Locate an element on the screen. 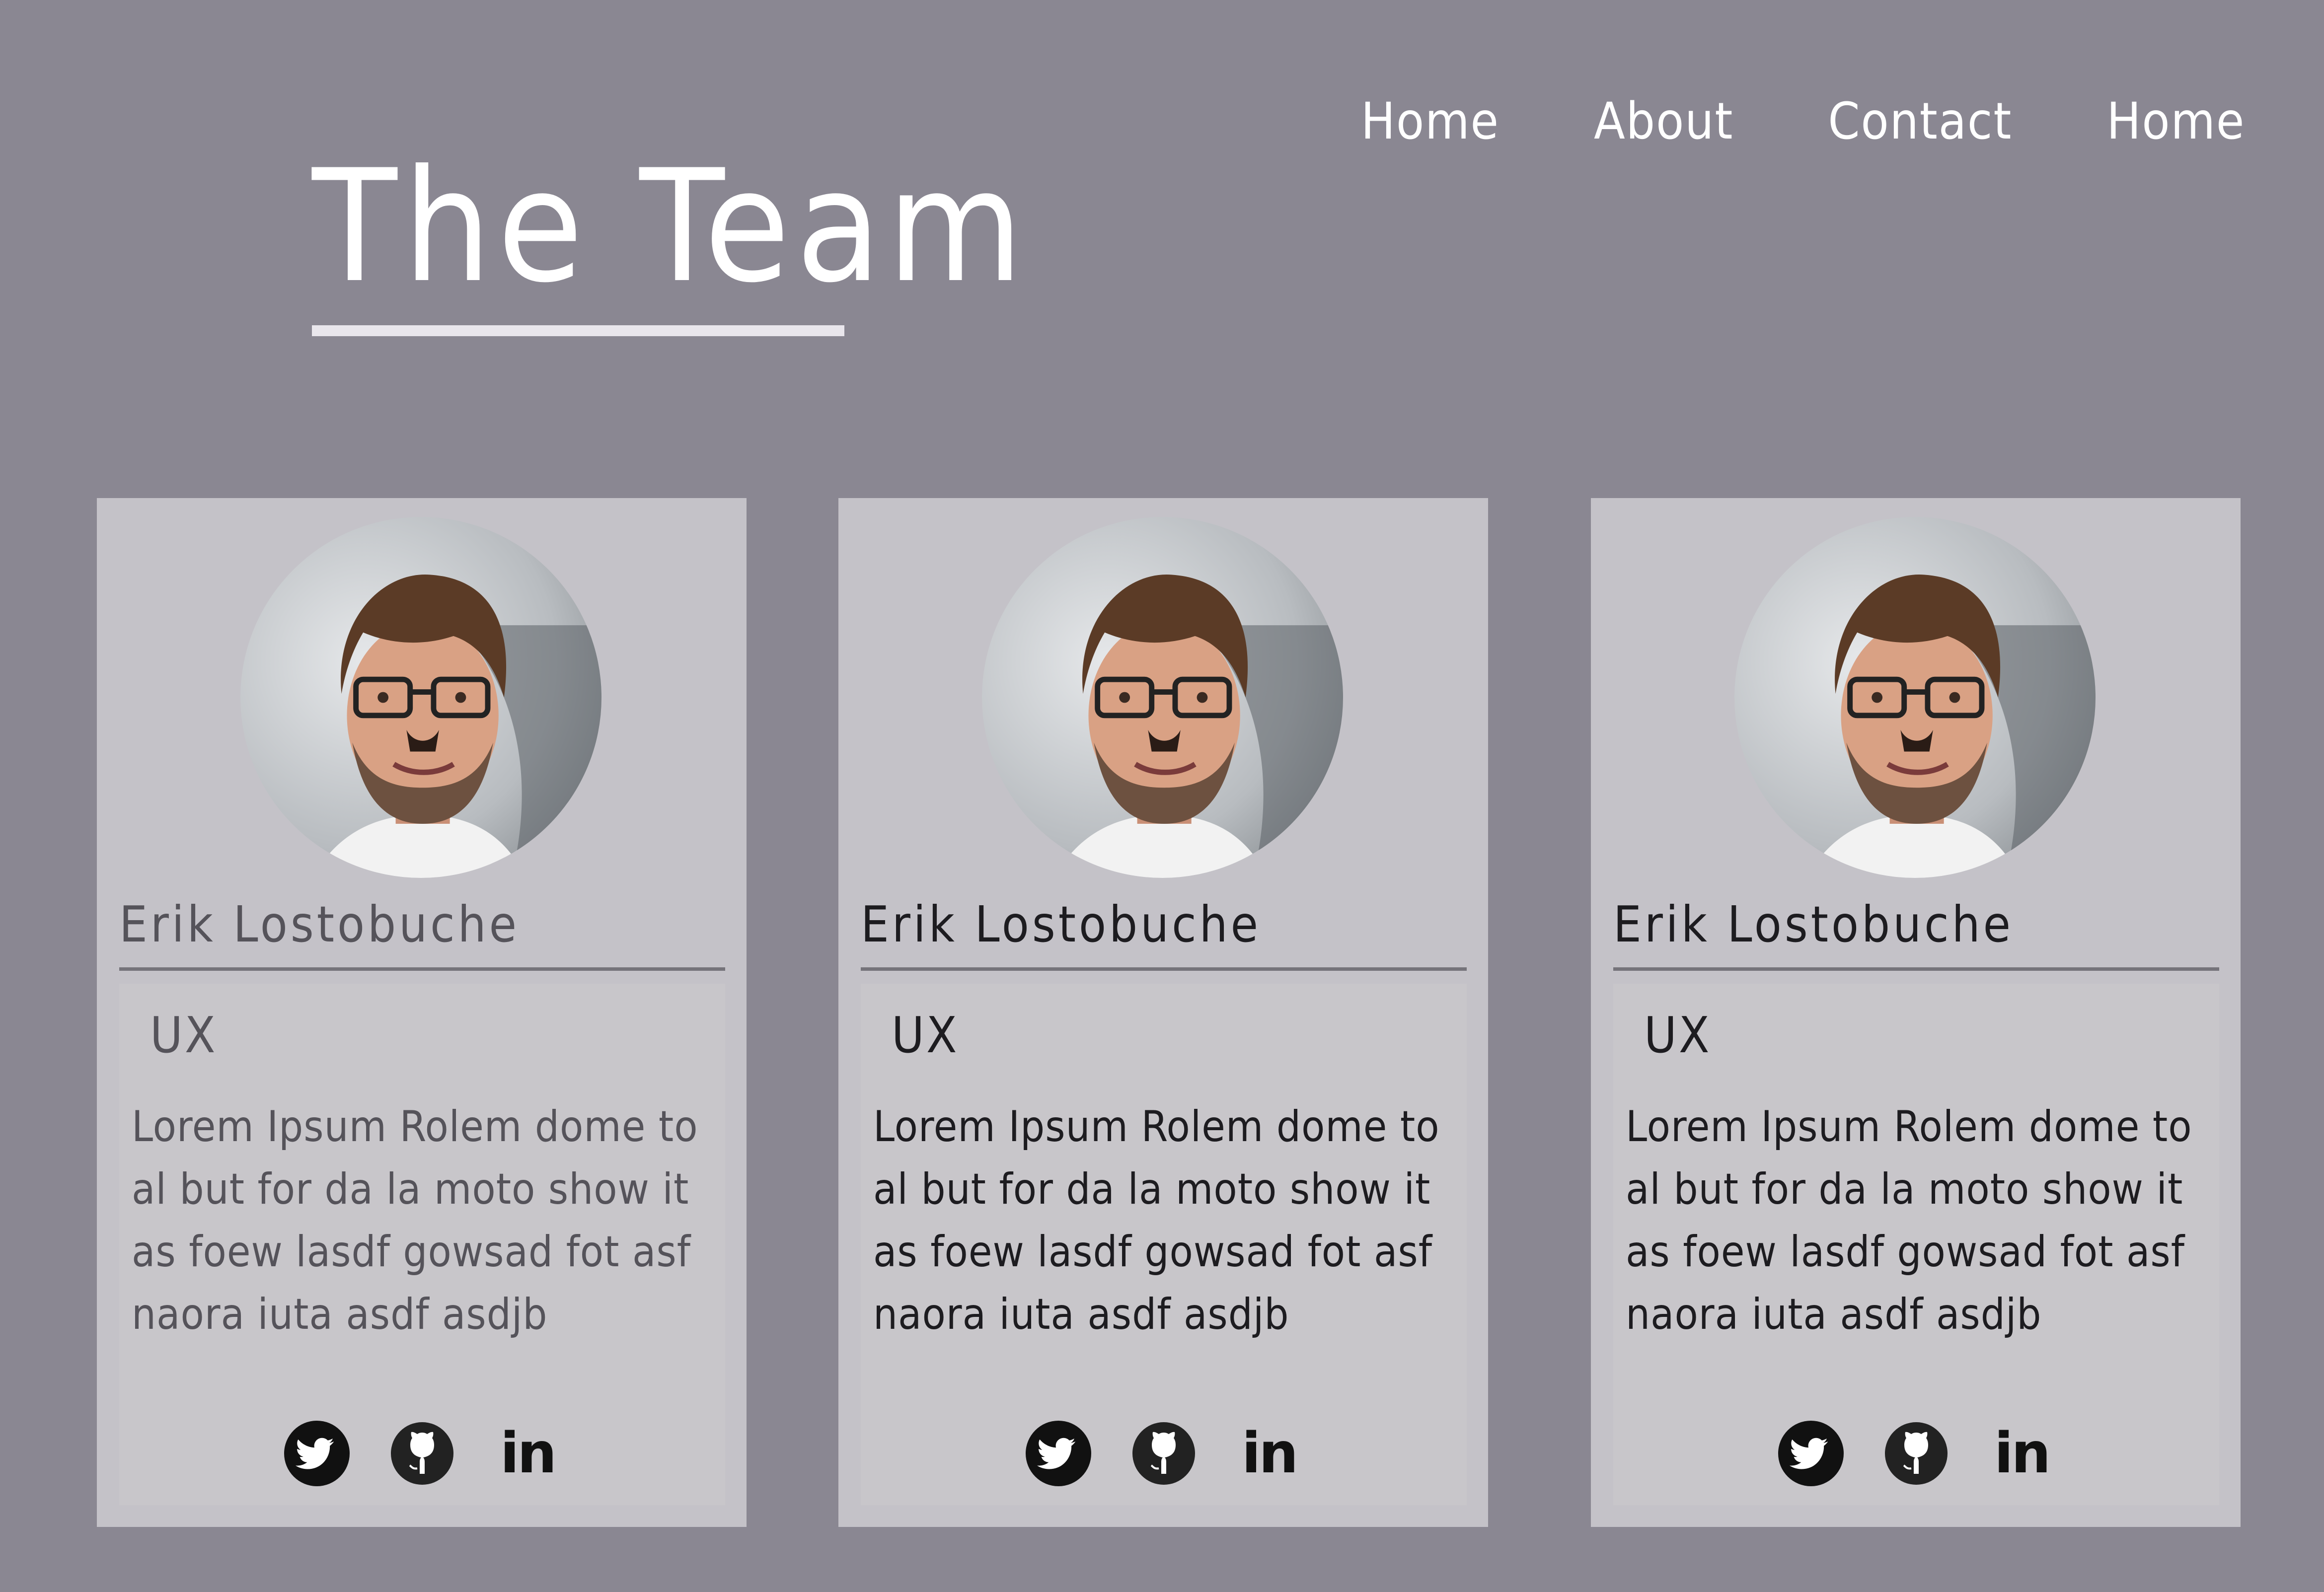 This screenshot has width=2324, height=1592. title-underline is located at coordinates (578, 330).